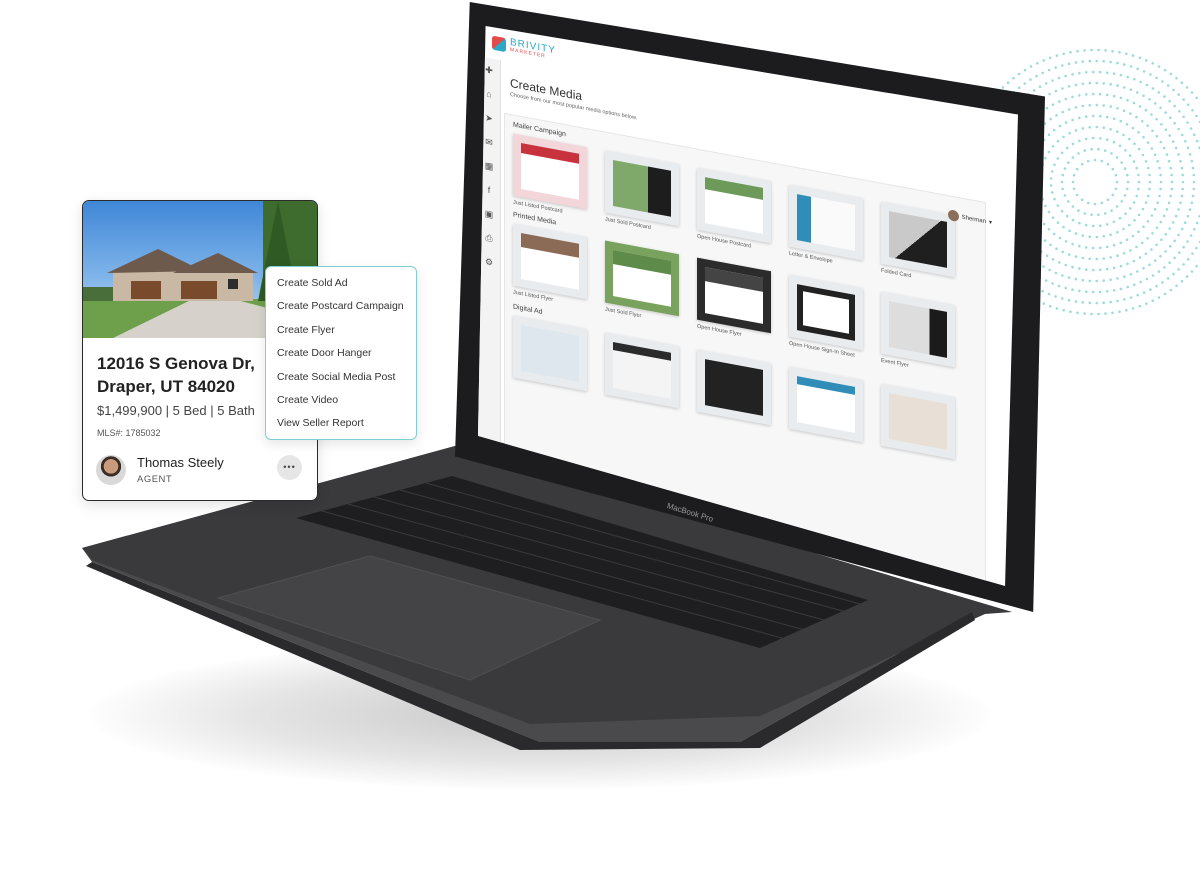 Image resolution: width=1200 pixels, height=870 pixels. Describe the element at coordinates (973, 219) in the screenshot. I see `user-name: Sherman` at that location.